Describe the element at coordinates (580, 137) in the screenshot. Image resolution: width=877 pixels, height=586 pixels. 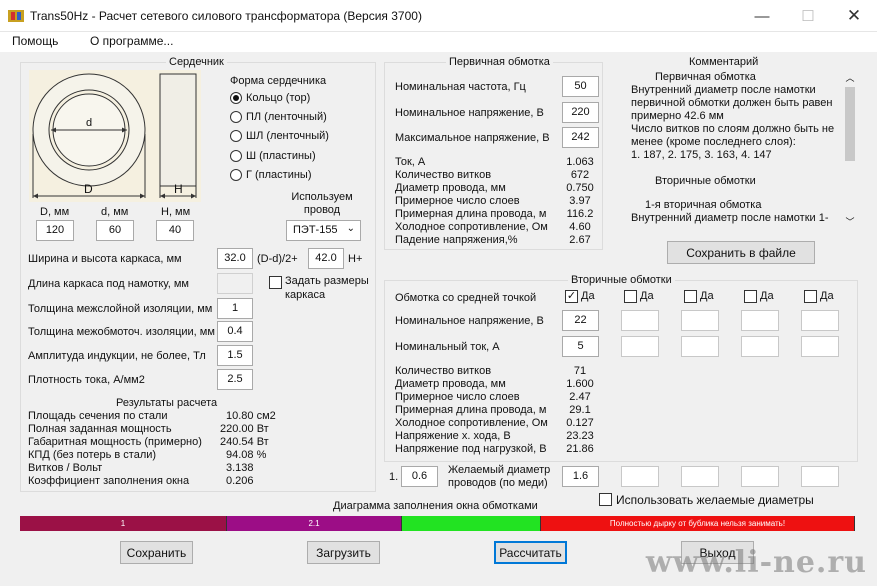
I see `max-voltage-input: 242` at that location.